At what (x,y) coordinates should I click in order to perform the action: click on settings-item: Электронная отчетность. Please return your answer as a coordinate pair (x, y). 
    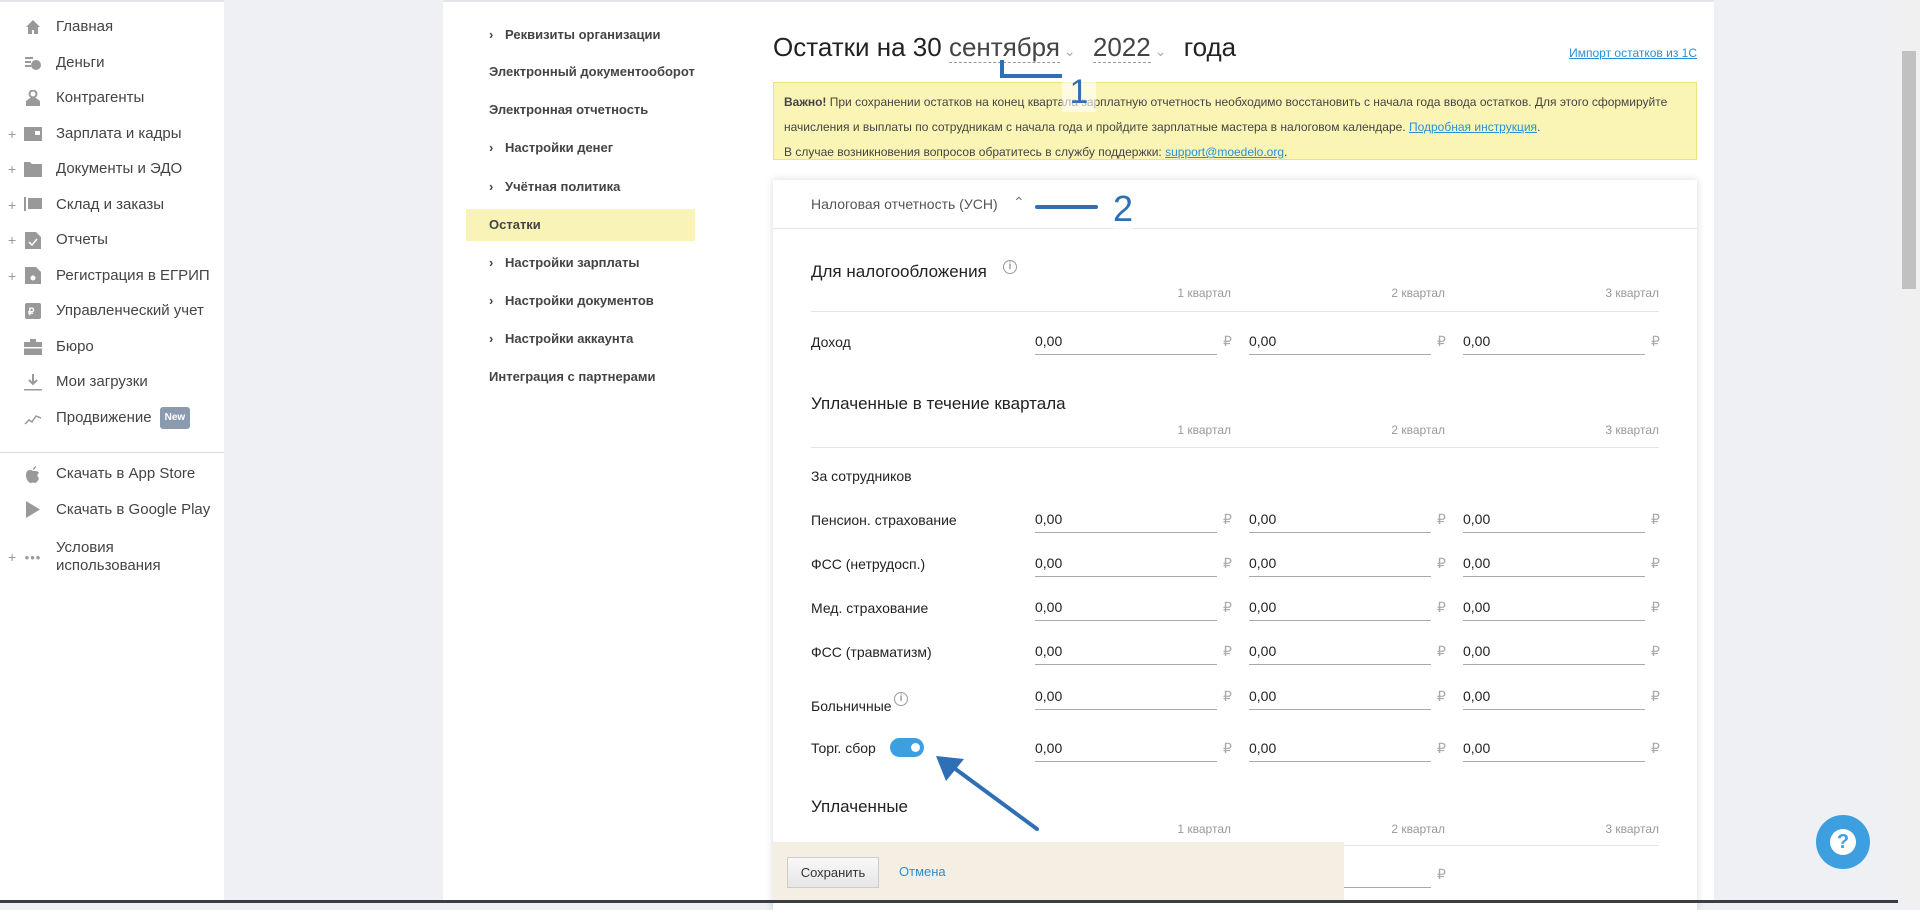
    Looking at the image, I should click on (568, 110).